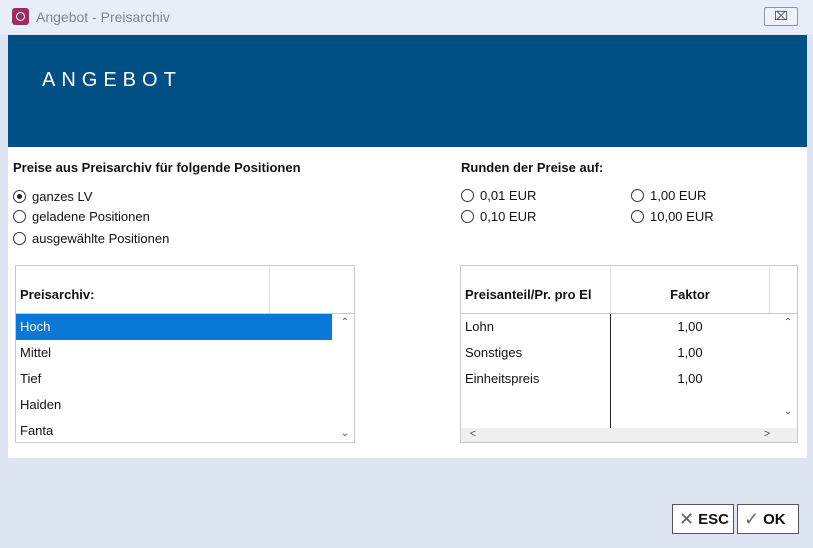 The width and height of the screenshot is (813, 548). I want to click on list-item: Fanta, so click(174, 430).